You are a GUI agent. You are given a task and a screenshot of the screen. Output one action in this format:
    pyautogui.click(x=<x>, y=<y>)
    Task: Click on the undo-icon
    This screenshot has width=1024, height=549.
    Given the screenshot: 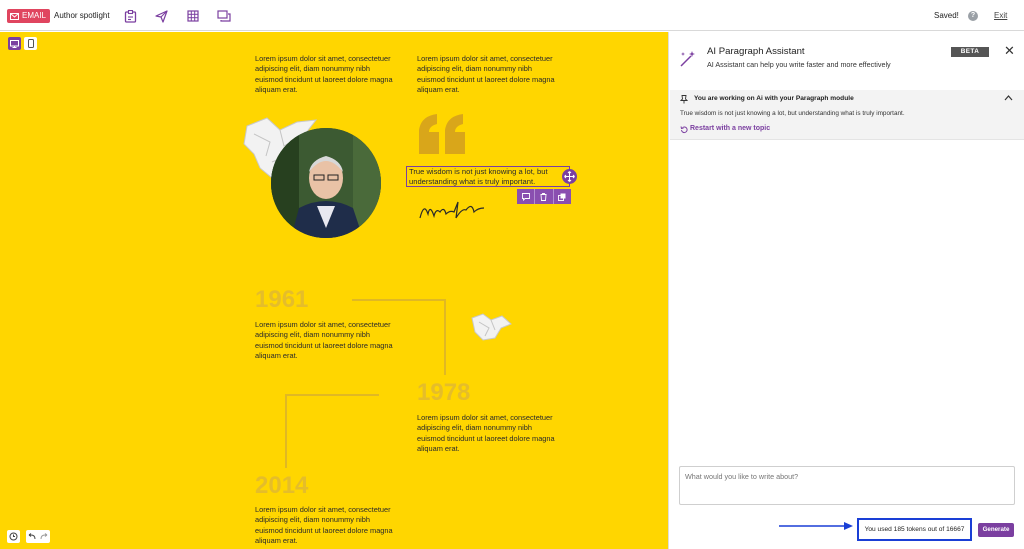 What is the action you would take?
    pyautogui.click(x=32, y=536)
    